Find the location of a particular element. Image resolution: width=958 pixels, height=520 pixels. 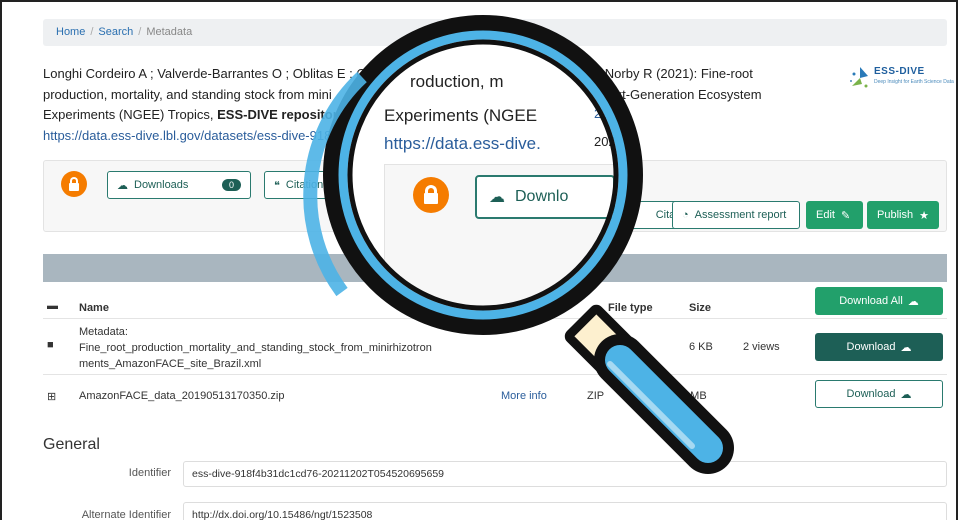

pencil-icon: ✎ is located at coordinates (845, 215).